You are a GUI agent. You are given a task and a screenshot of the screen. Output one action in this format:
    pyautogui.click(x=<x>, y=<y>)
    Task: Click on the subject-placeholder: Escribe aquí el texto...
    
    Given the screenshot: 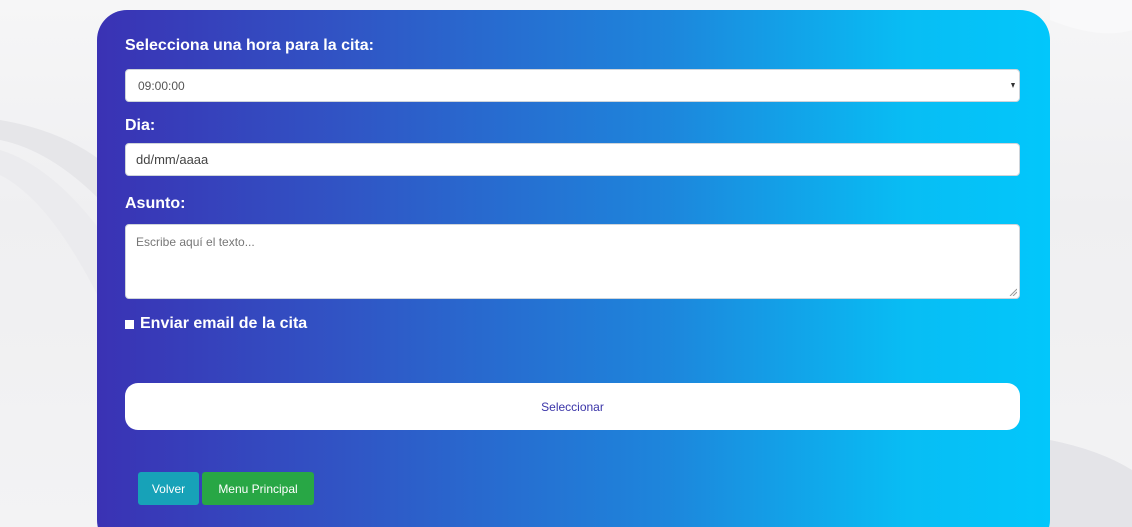 What is the action you would take?
    pyautogui.click(x=195, y=242)
    